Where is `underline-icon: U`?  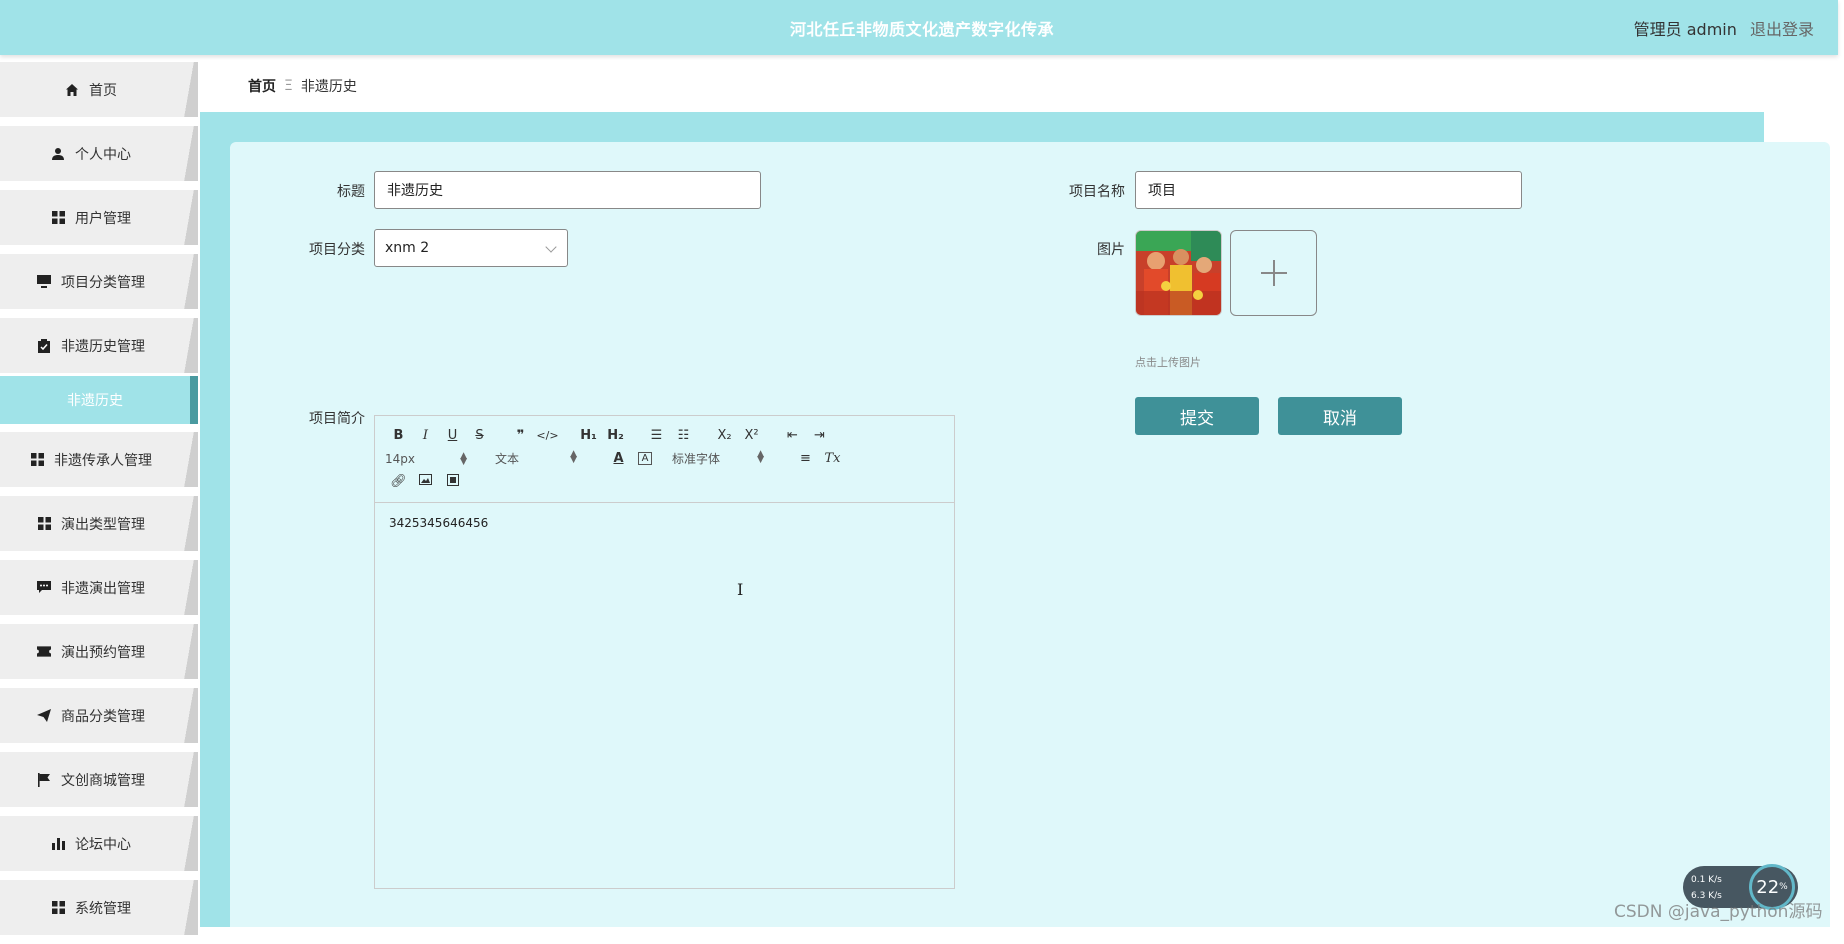 underline-icon: U is located at coordinates (452, 435).